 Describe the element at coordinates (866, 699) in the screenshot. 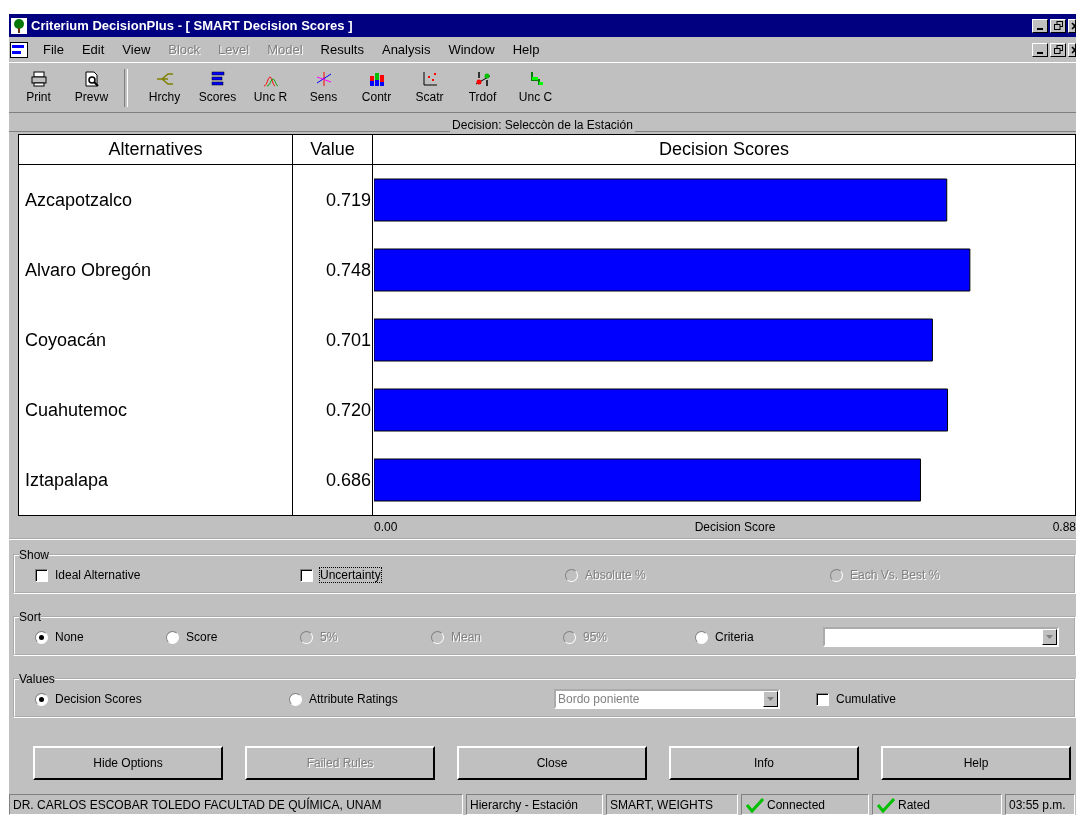

I see `checkbox-label: Cumulative` at that location.